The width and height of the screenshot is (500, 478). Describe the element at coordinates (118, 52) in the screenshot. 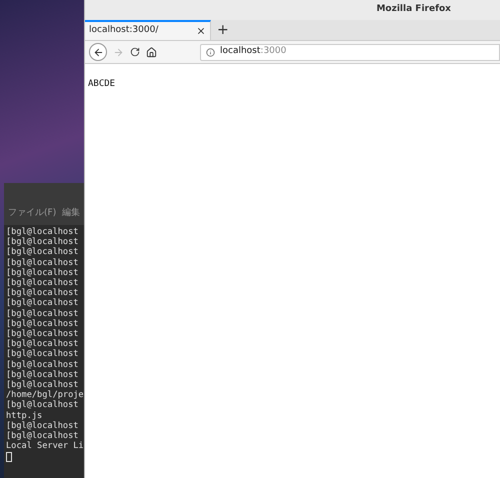

I see `forward-arrow-icon` at that location.